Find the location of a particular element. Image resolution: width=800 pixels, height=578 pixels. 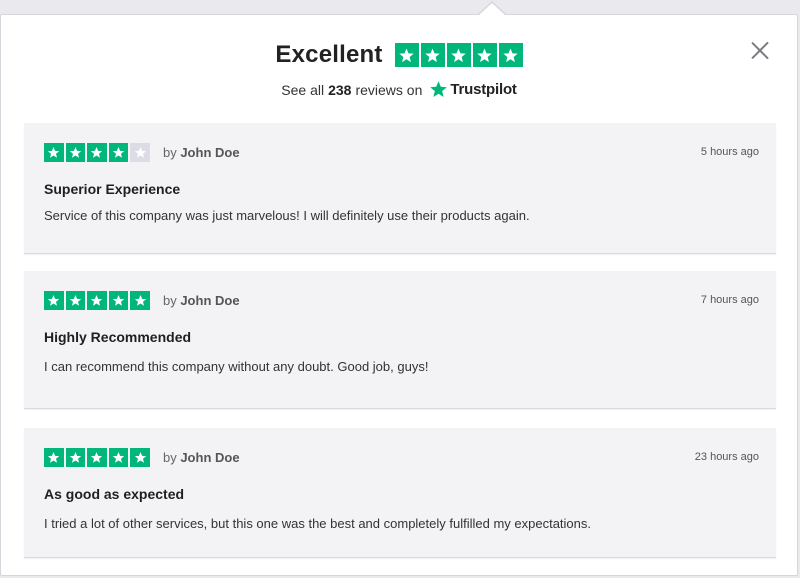

review-count: 238 is located at coordinates (340, 89).